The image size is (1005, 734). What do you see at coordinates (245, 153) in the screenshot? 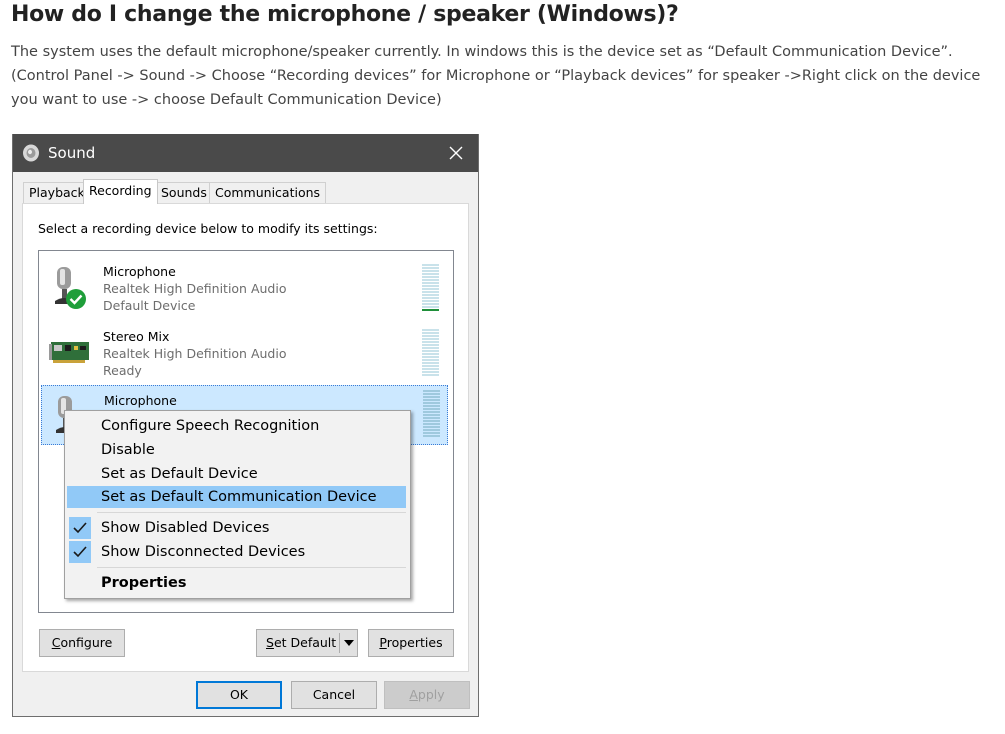
I see `title-bar: Sound` at bounding box center [245, 153].